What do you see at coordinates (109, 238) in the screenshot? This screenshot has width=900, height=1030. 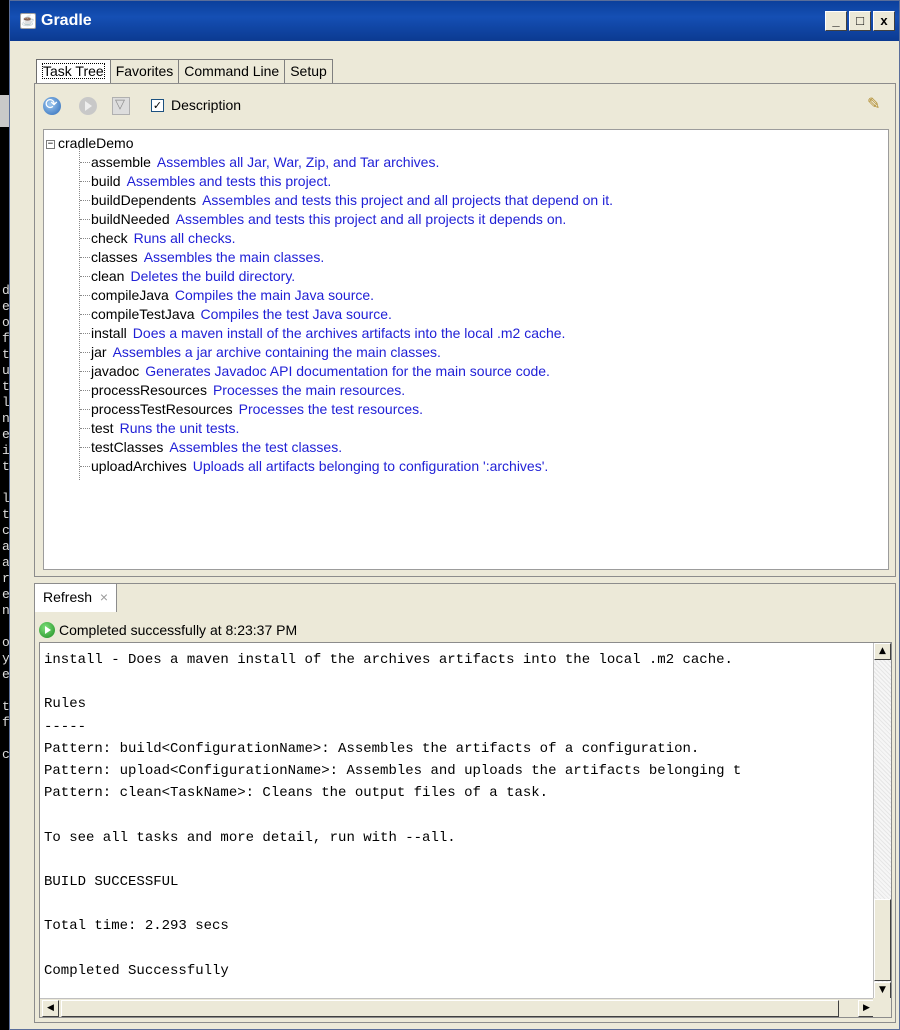 I see `task-name: check` at bounding box center [109, 238].